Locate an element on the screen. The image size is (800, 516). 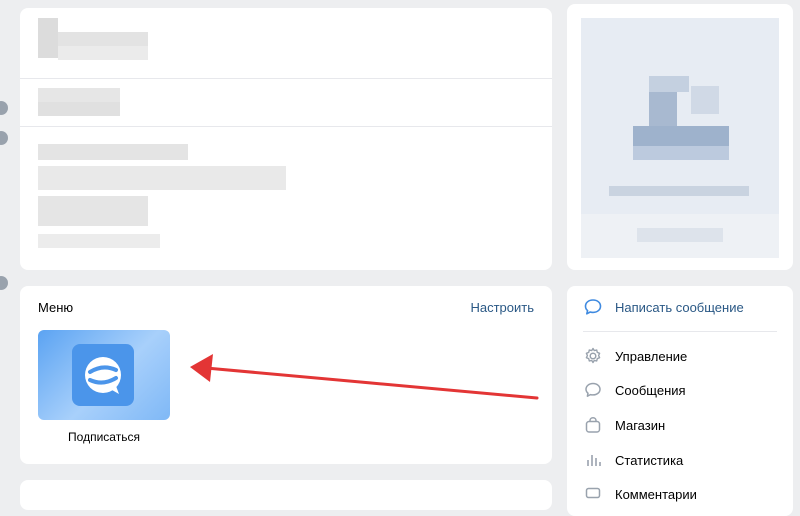
write-message-button: Написать сообщение is located at coordinates (663, 307).